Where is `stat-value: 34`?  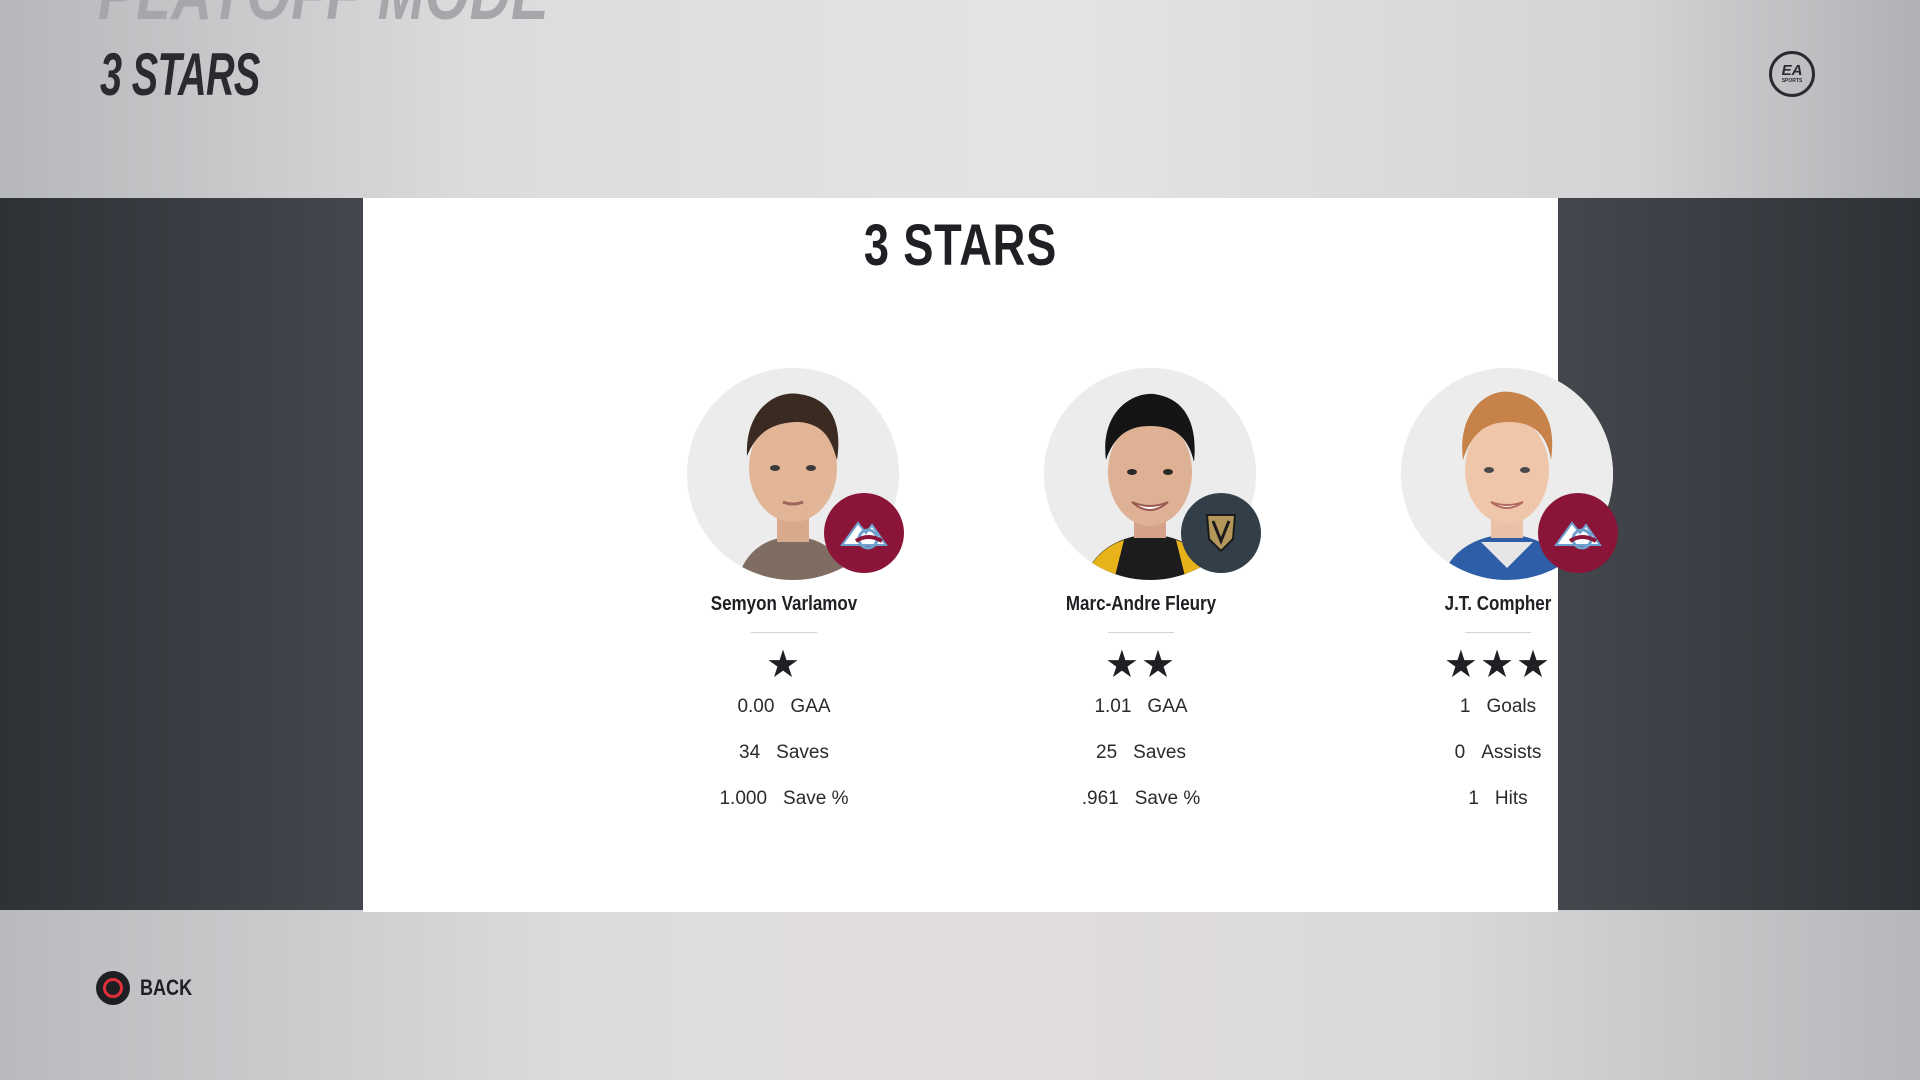
stat-value: 34 is located at coordinates (750, 752).